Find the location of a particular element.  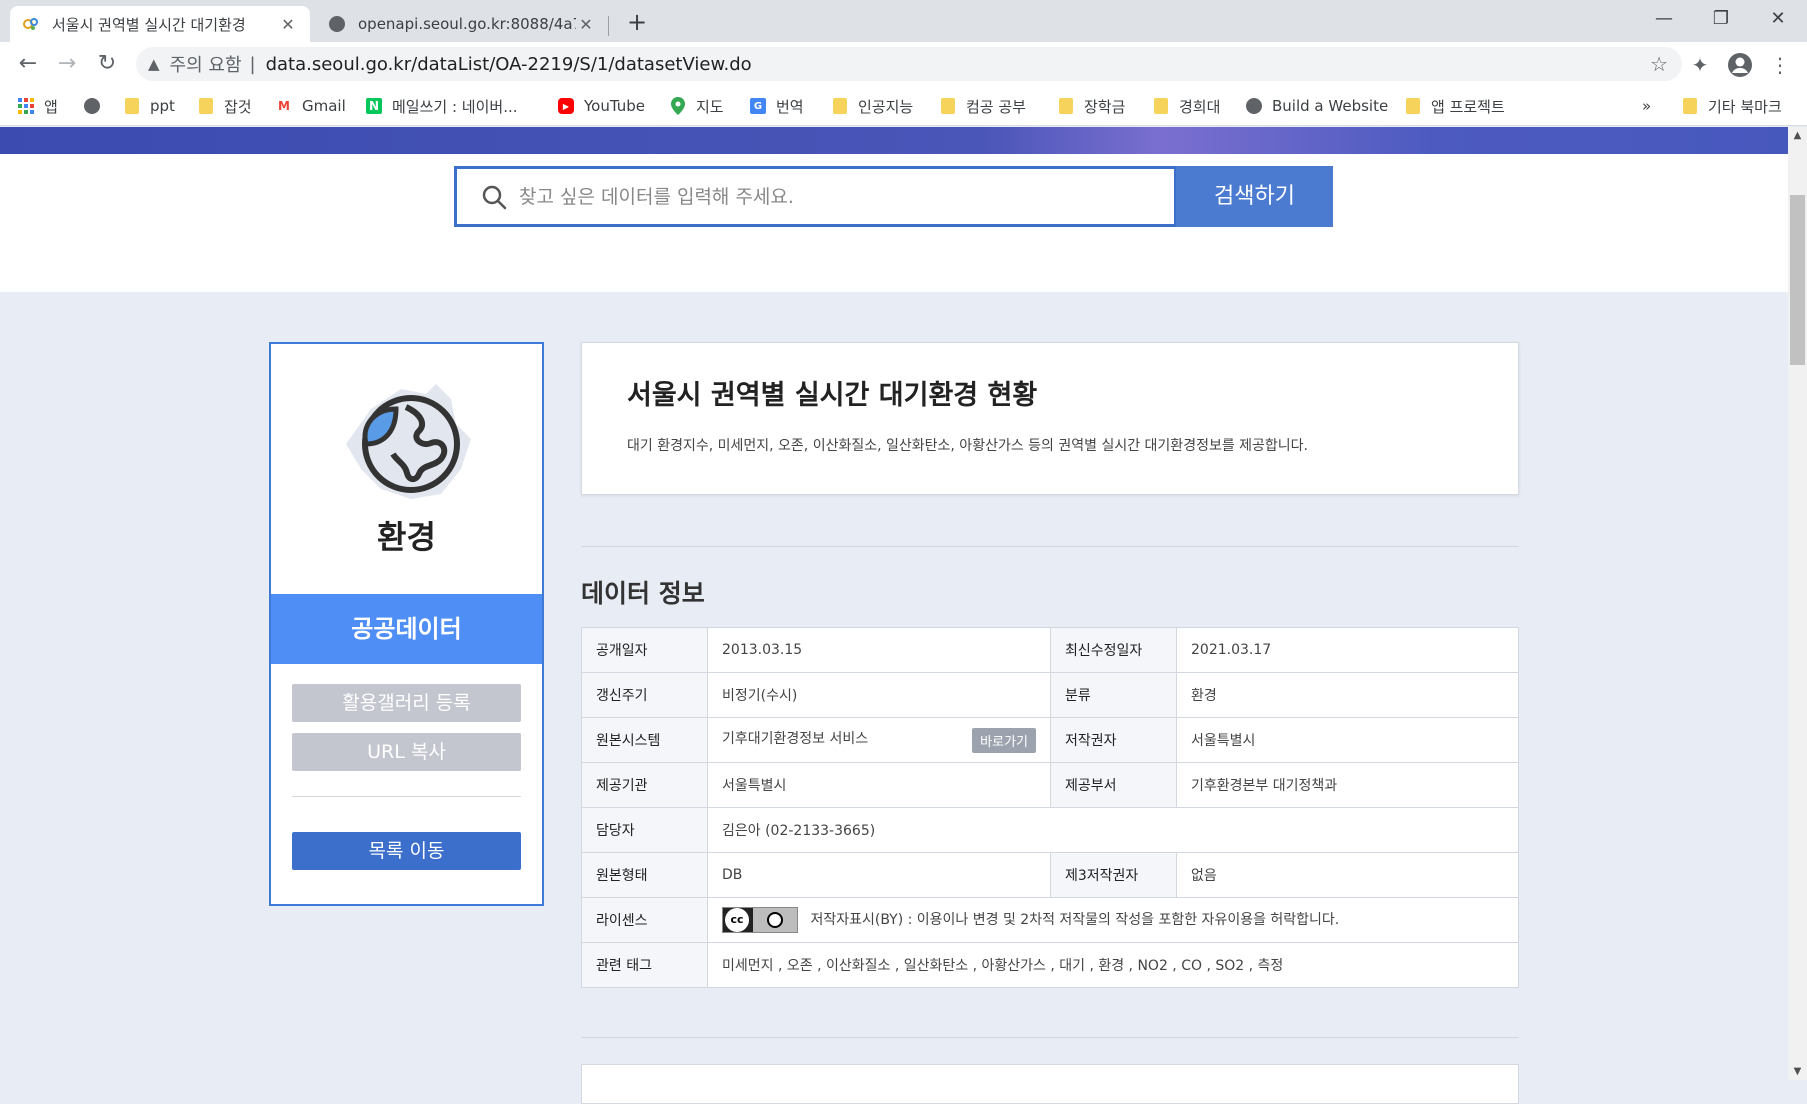

bookmark-label: 지도 is located at coordinates (710, 106).